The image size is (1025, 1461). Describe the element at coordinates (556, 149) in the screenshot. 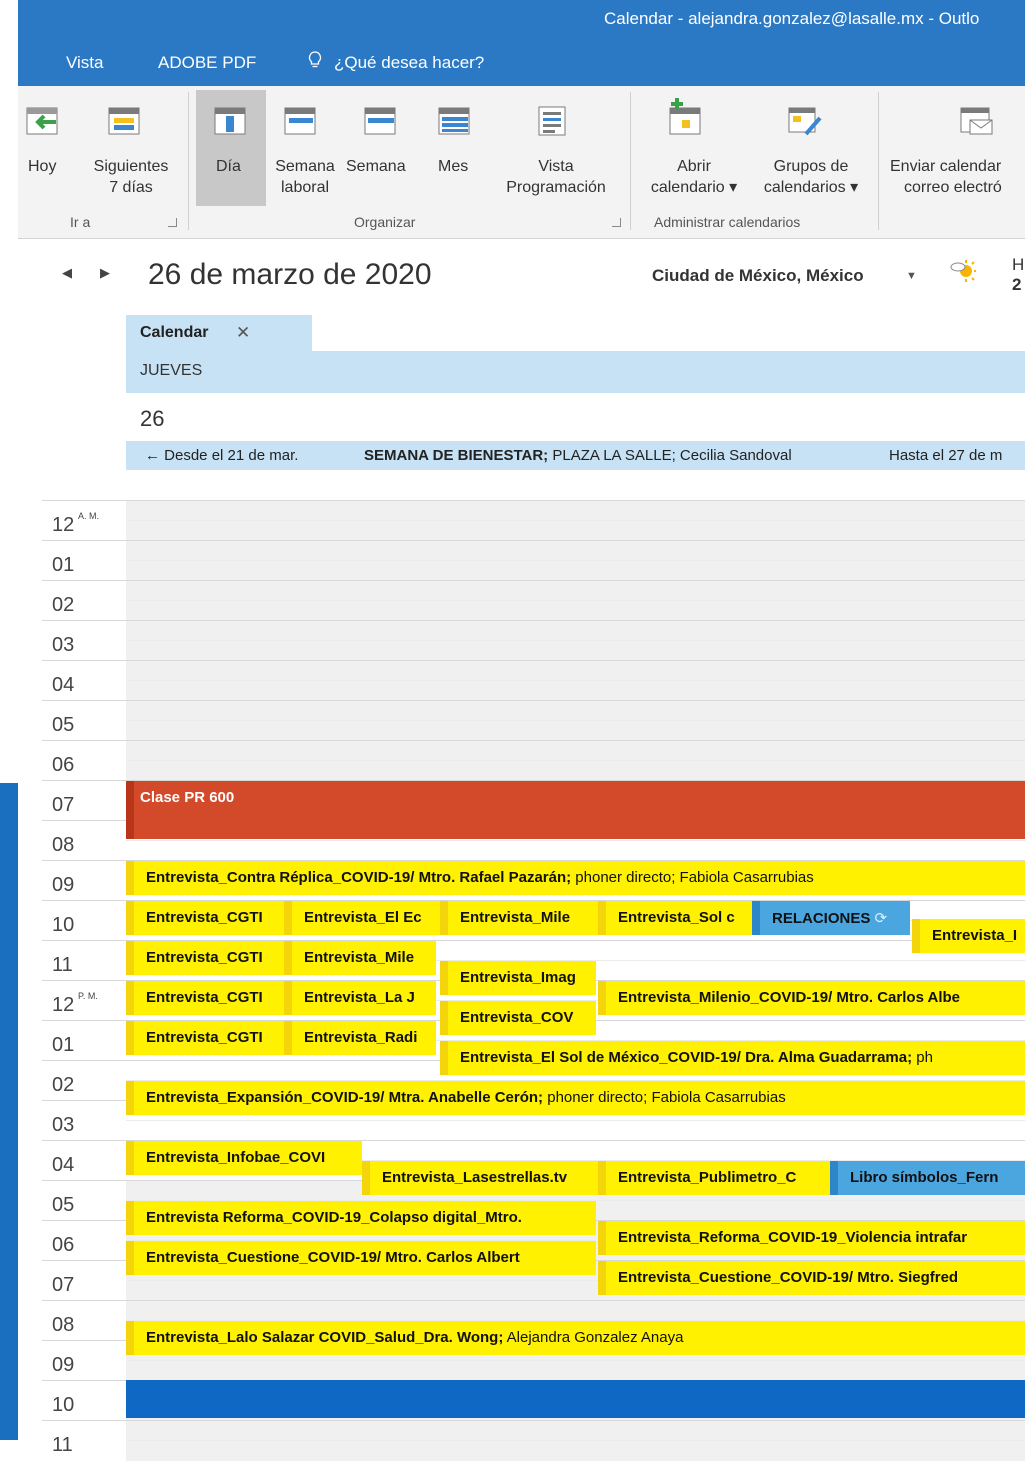

I see `schedule-view-button: Vista Programación` at that location.